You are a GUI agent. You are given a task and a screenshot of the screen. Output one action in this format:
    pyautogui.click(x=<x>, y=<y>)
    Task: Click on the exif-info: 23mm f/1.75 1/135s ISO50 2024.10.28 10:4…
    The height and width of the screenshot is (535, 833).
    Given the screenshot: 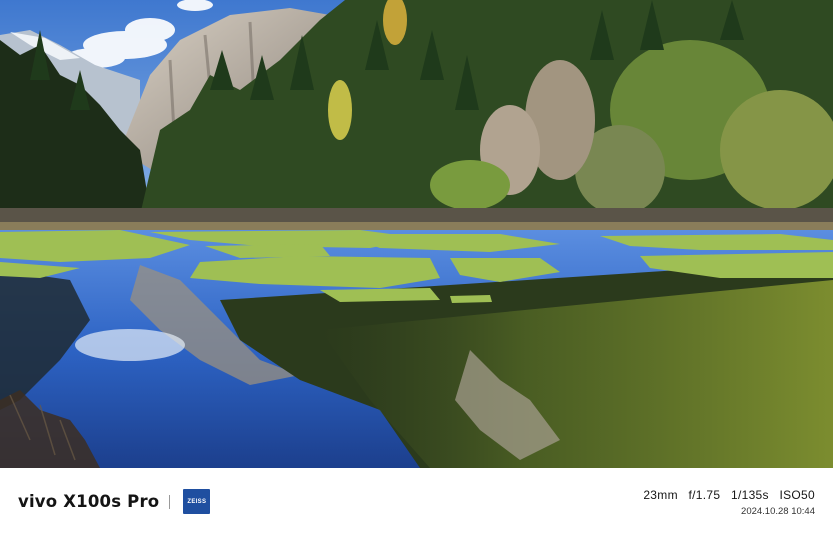 What is the action you would take?
    pyautogui.click(x=729, y=502)
    